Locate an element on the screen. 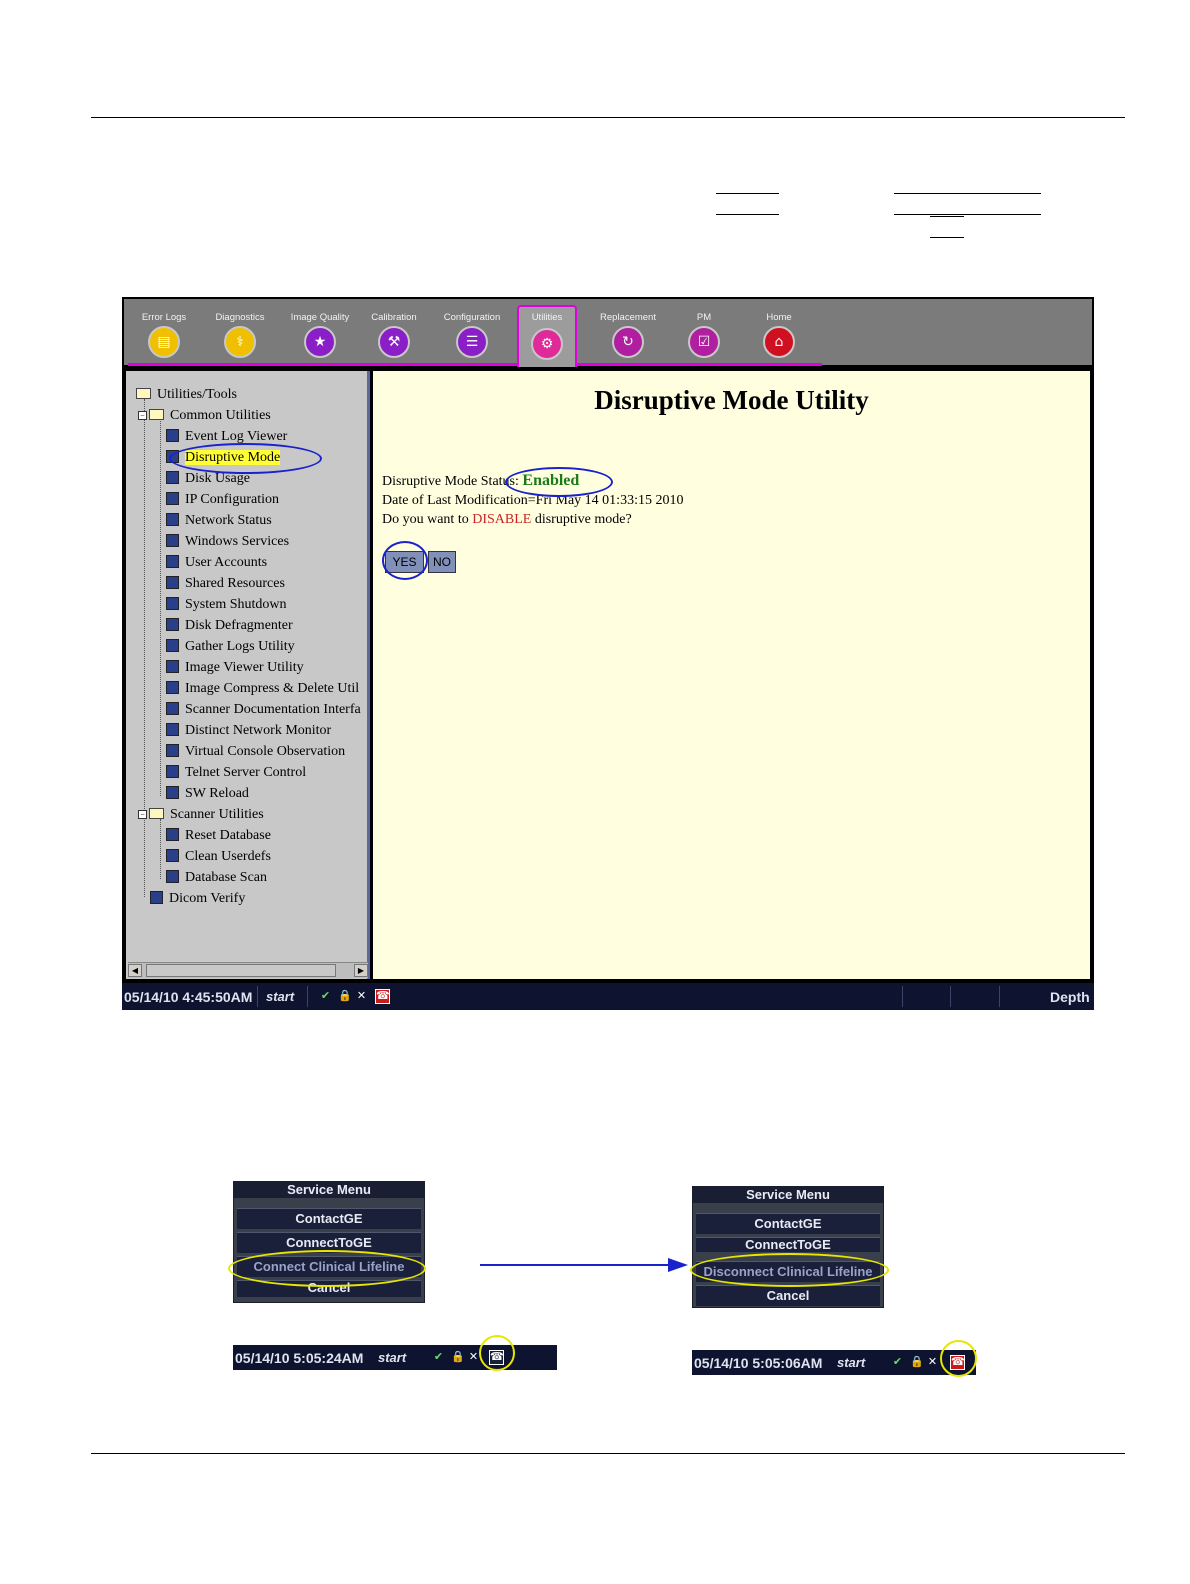 The width and height of the screenshot is (1190, 1584). tab-image-quality: Image Quality ★ is located at coordinates (320, 332).